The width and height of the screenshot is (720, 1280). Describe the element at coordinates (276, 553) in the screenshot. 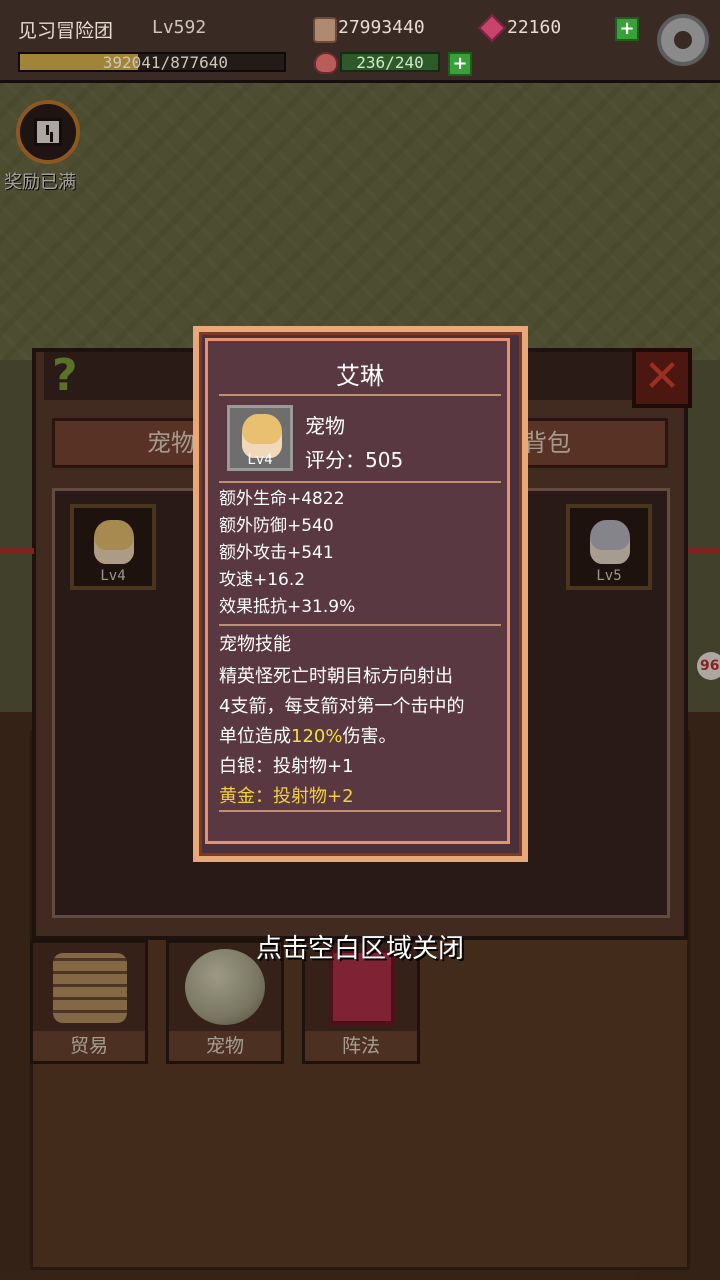

I see `stat-line: 额外攻击+541` at that location.